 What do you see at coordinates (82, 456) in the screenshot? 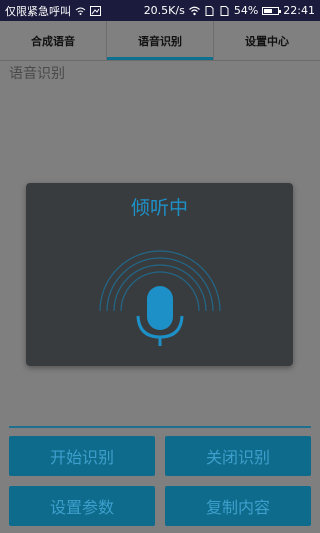
I see `start-recognition-button: 开始识别` at bounding box center [82, 456].